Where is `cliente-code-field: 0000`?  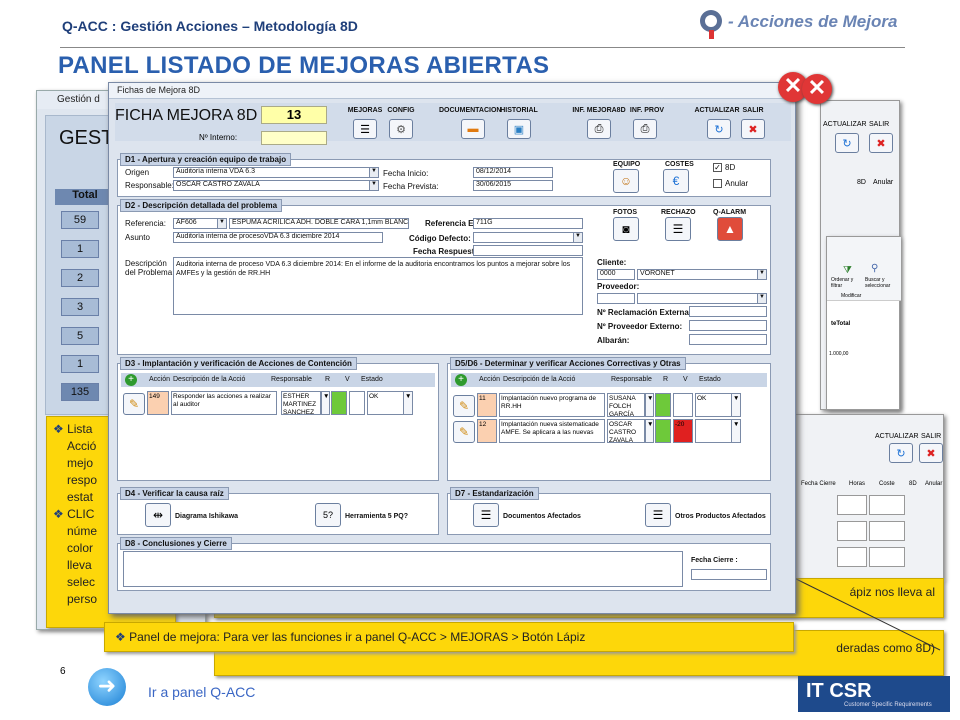
cliente-code-field: 0000 is located at coordinates (616, 274).